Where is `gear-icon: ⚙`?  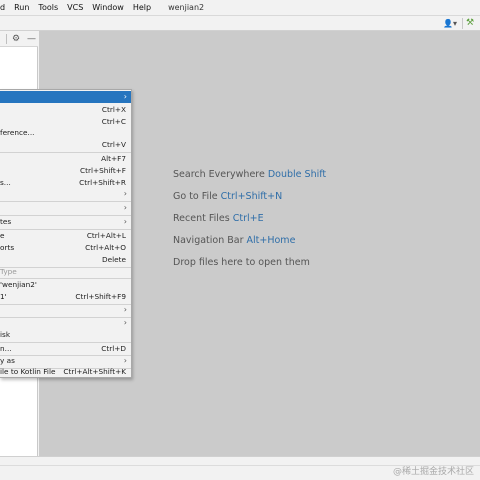 gear-icon: ⚙ is located at coordinates (16, 39).